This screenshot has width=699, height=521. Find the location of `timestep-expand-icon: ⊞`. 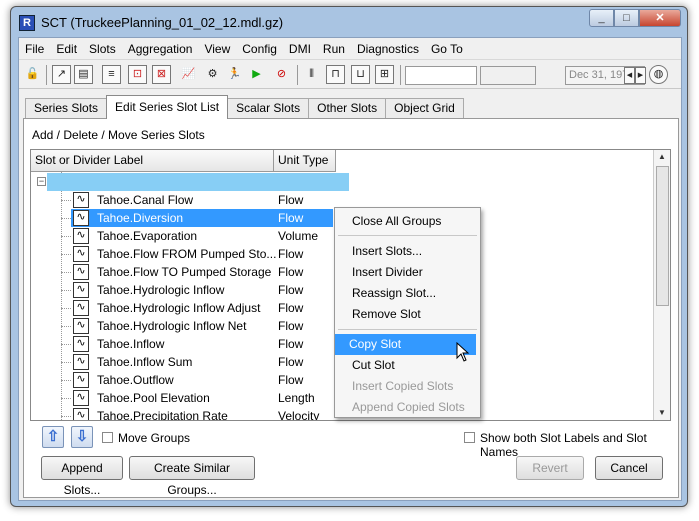

timestep-expand-icon: ⊞ is located at coordinates (384, 74).